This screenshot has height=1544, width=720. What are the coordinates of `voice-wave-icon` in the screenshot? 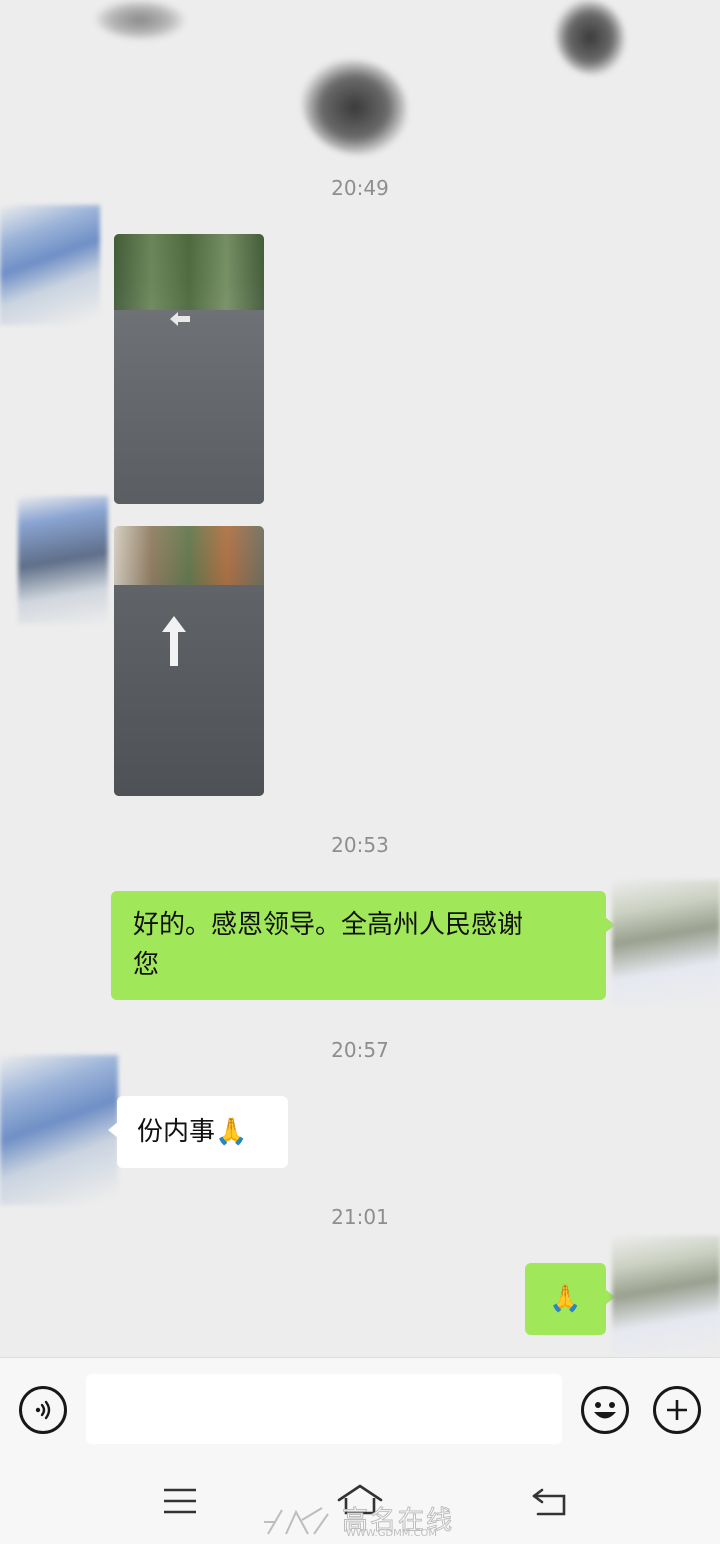 It's located at (43, 1410).